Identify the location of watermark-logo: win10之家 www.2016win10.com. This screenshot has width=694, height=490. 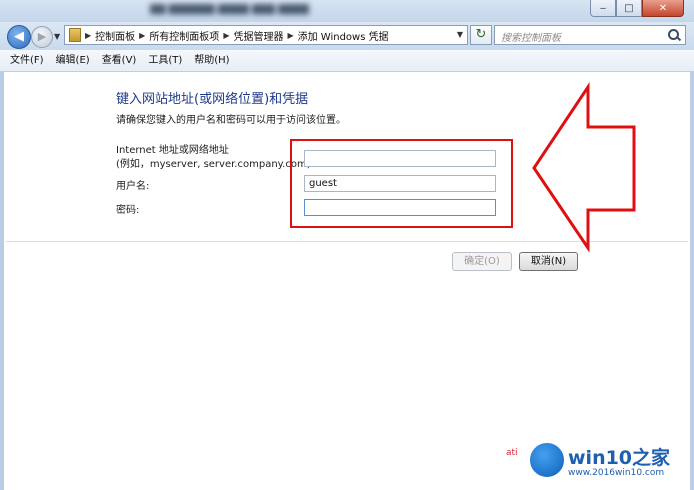
(610, 463).